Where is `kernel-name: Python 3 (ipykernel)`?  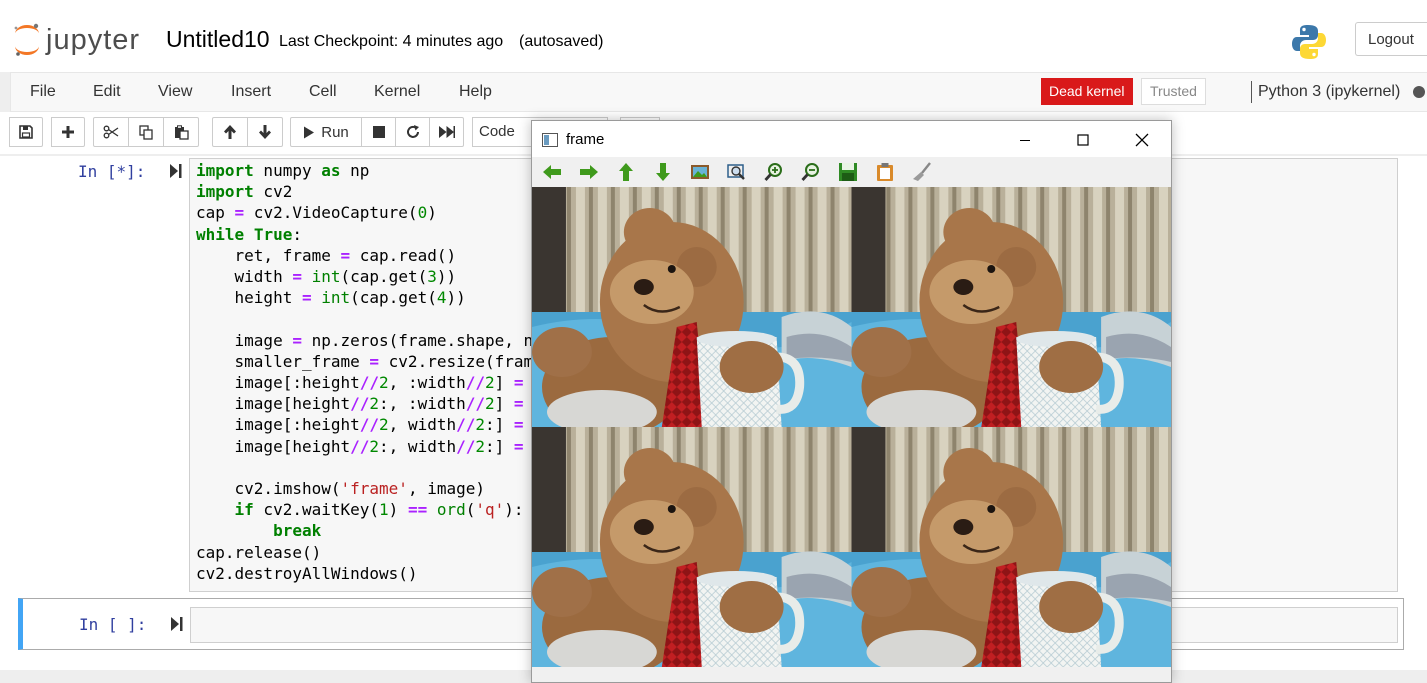
kernel-name: Python 3 (ipykernel) is located at coordinates (1329, 91).